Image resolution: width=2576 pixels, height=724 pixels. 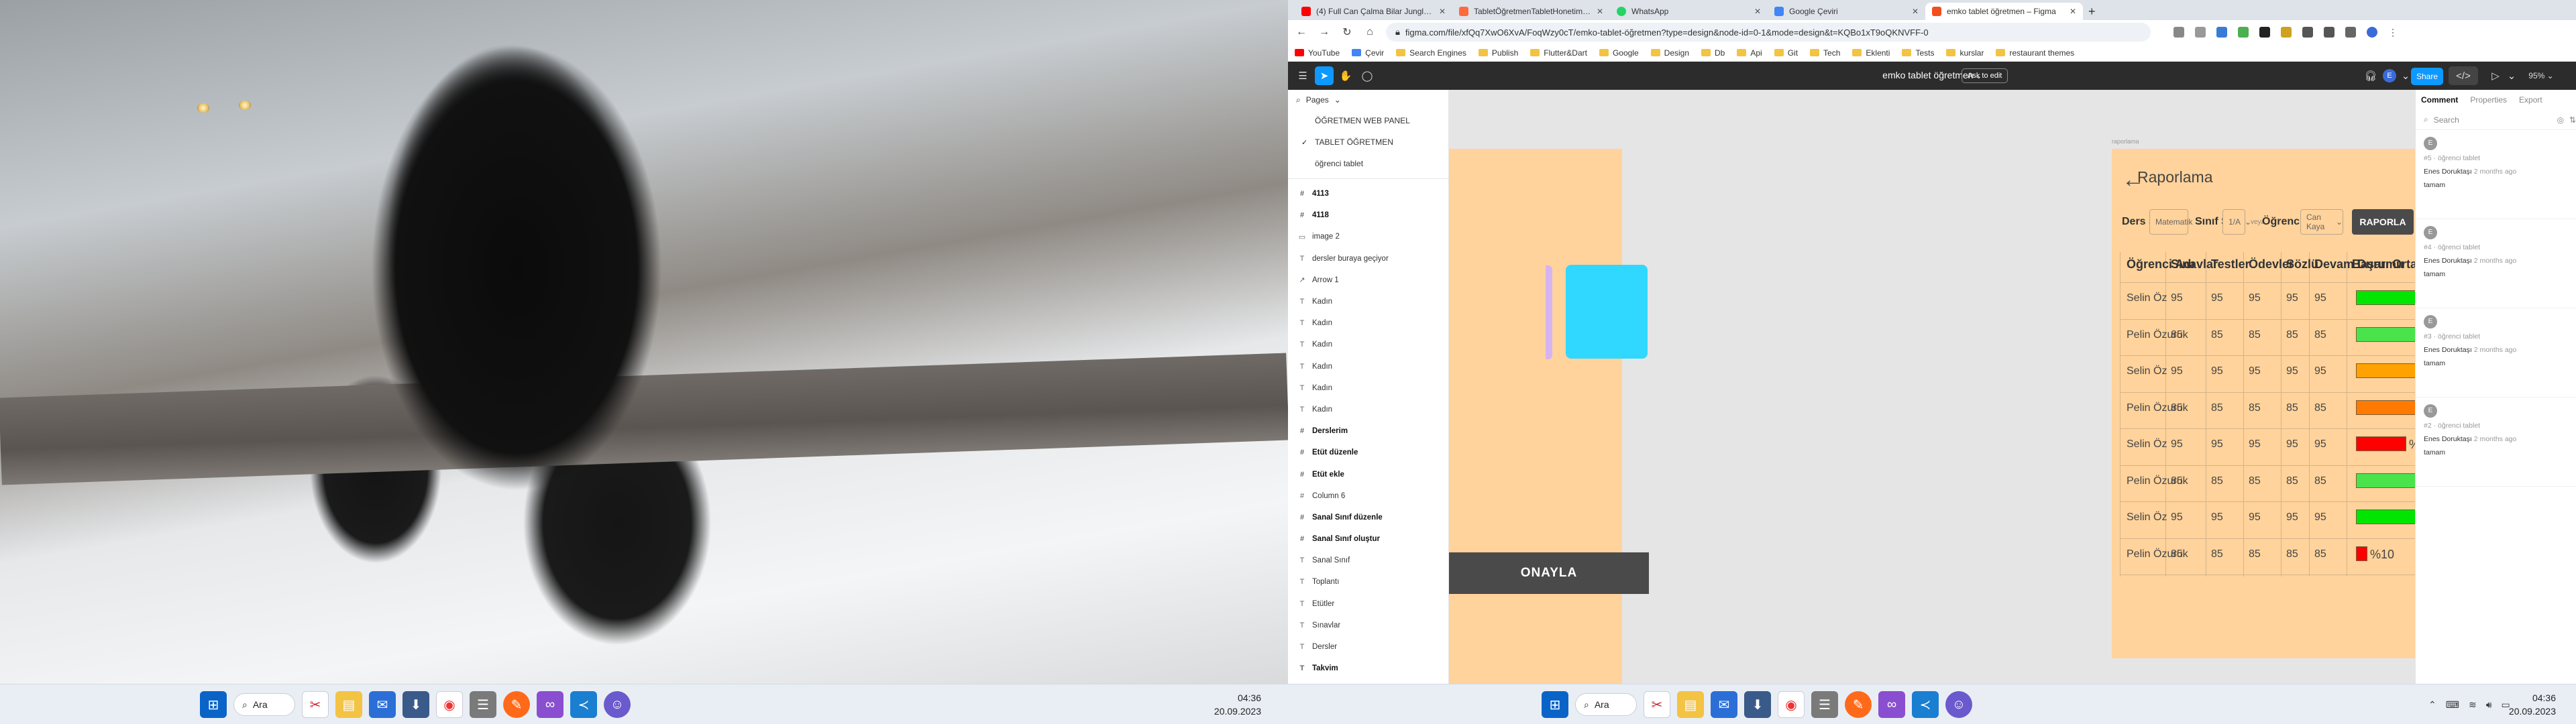 I want to click on card-violet, so click(x=1549, y=312).